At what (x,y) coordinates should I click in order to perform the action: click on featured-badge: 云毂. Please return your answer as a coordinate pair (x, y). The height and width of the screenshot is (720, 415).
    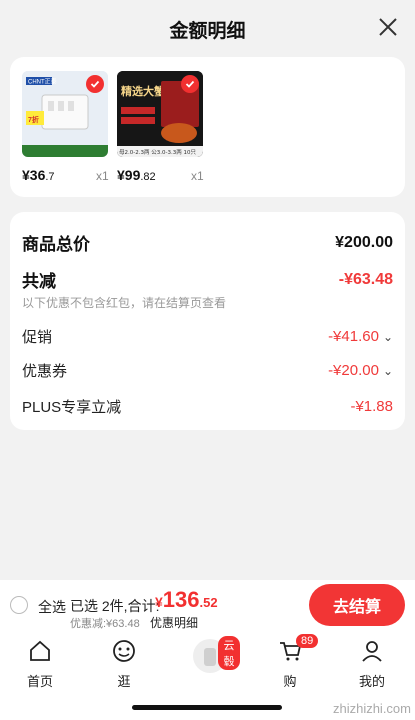
    Looking at the image, I should click on (229, 653).